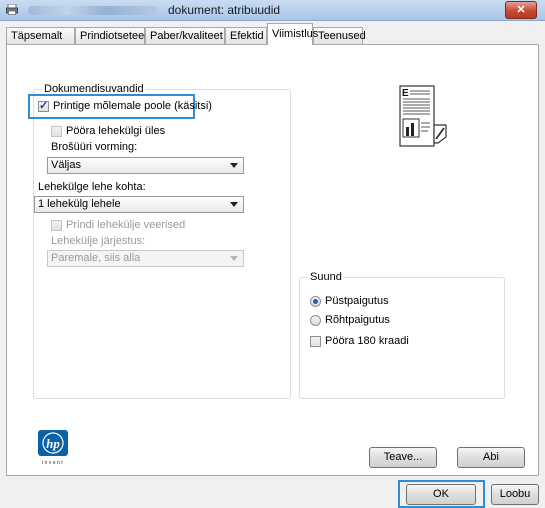 This screenshot has height=508, width=545. I want to click on tab-effects: Efektid, so click(246, 35).